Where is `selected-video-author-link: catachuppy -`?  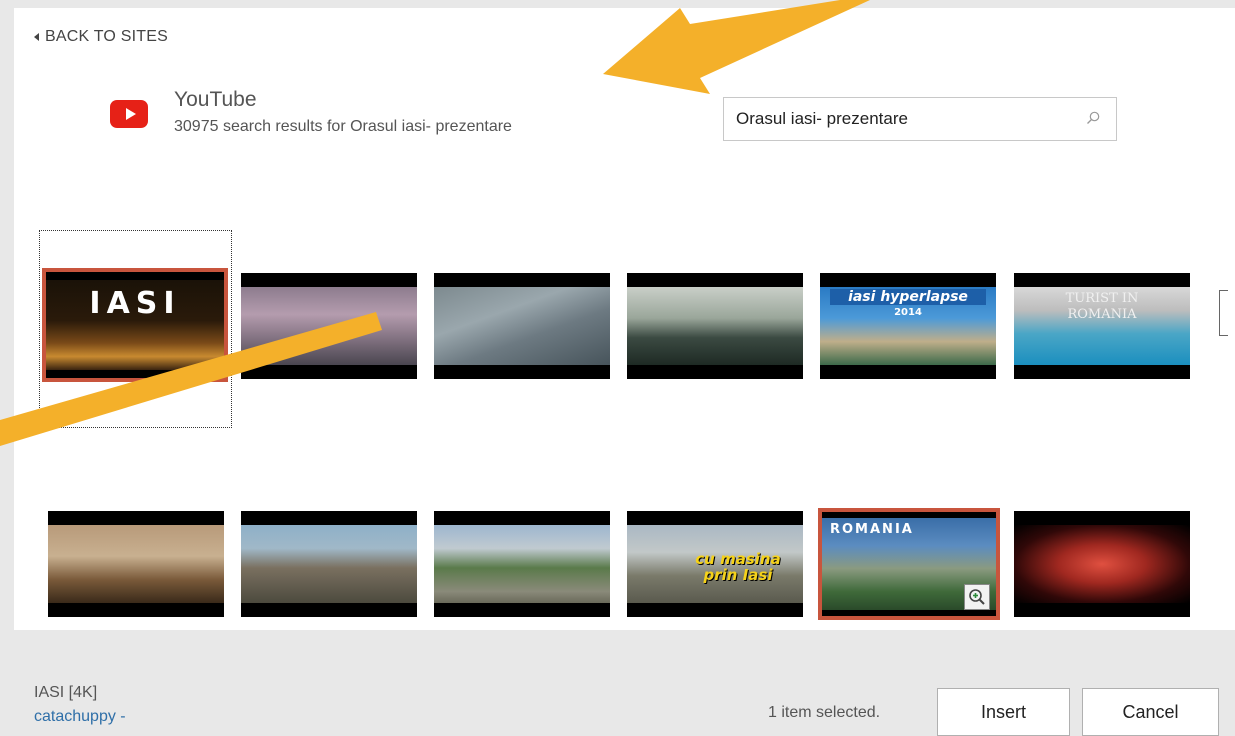
selected-video-author-link: catachuppy - is located at coordinates (80, 717).